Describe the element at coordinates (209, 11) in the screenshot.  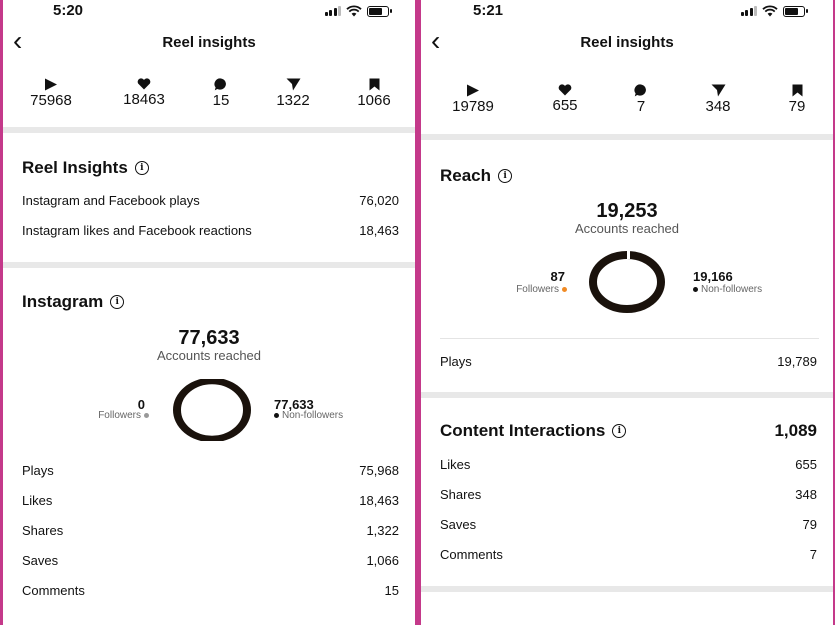
I see `status-bar: 5:20` at that location.